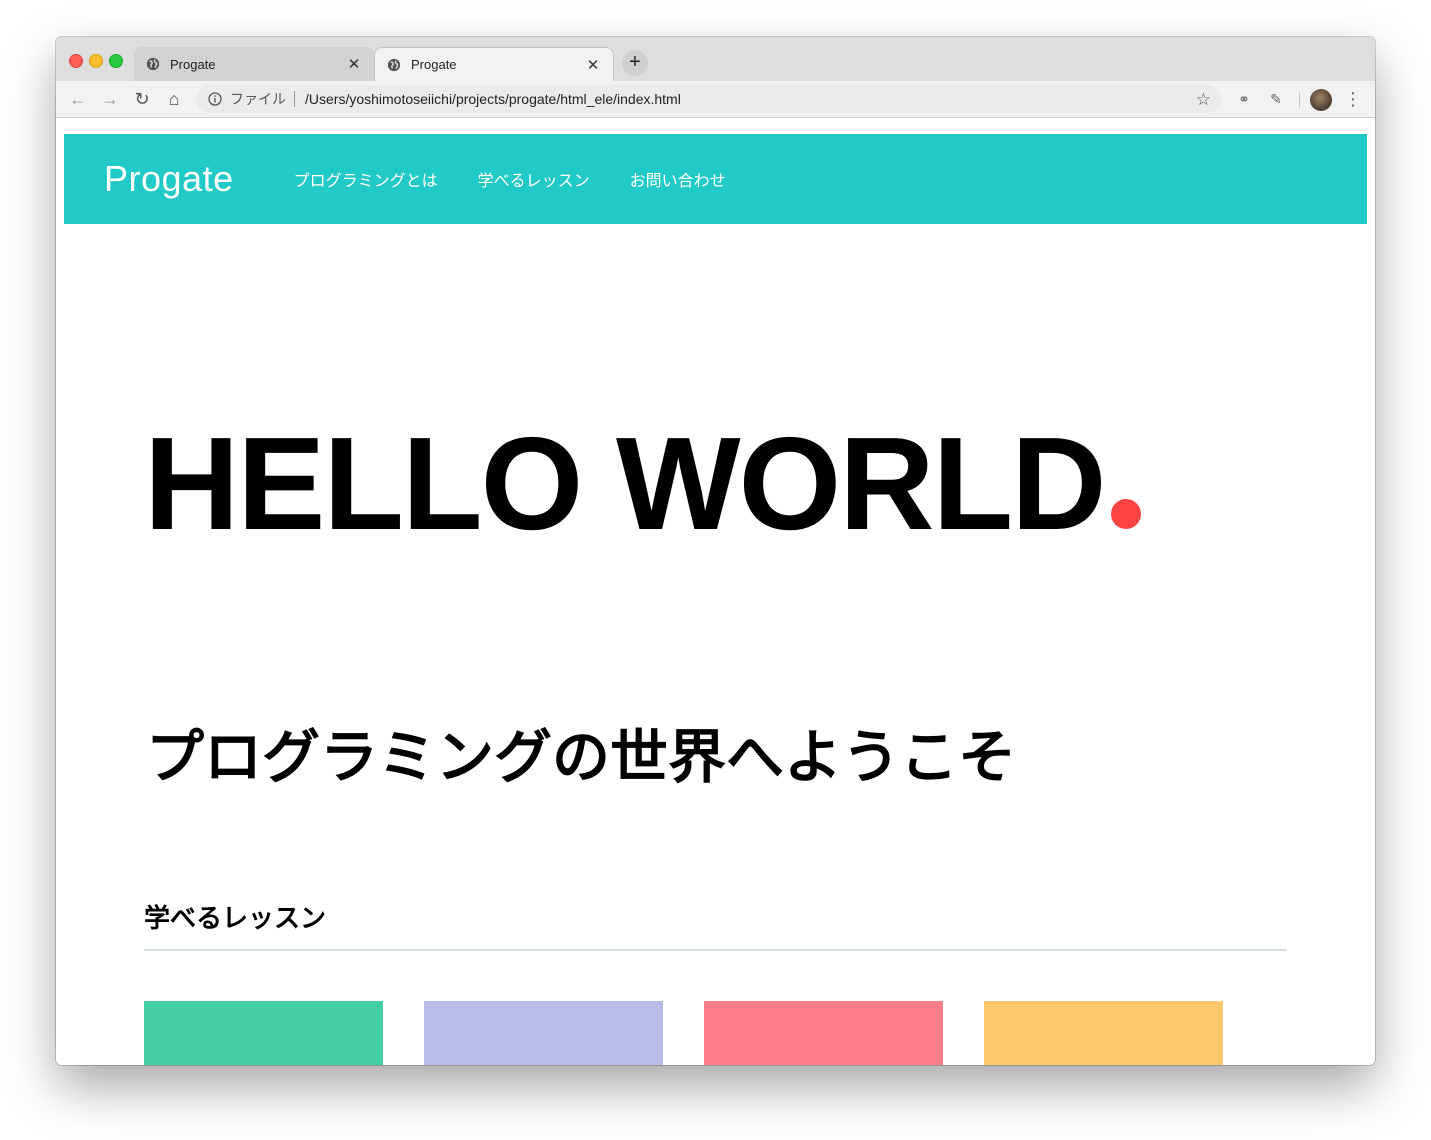 The image size is (1431, 1140). Describe the element at coordinates (1353, 99) in the screenshot. I see `menu-kebab-icon: ⋮` at that location.